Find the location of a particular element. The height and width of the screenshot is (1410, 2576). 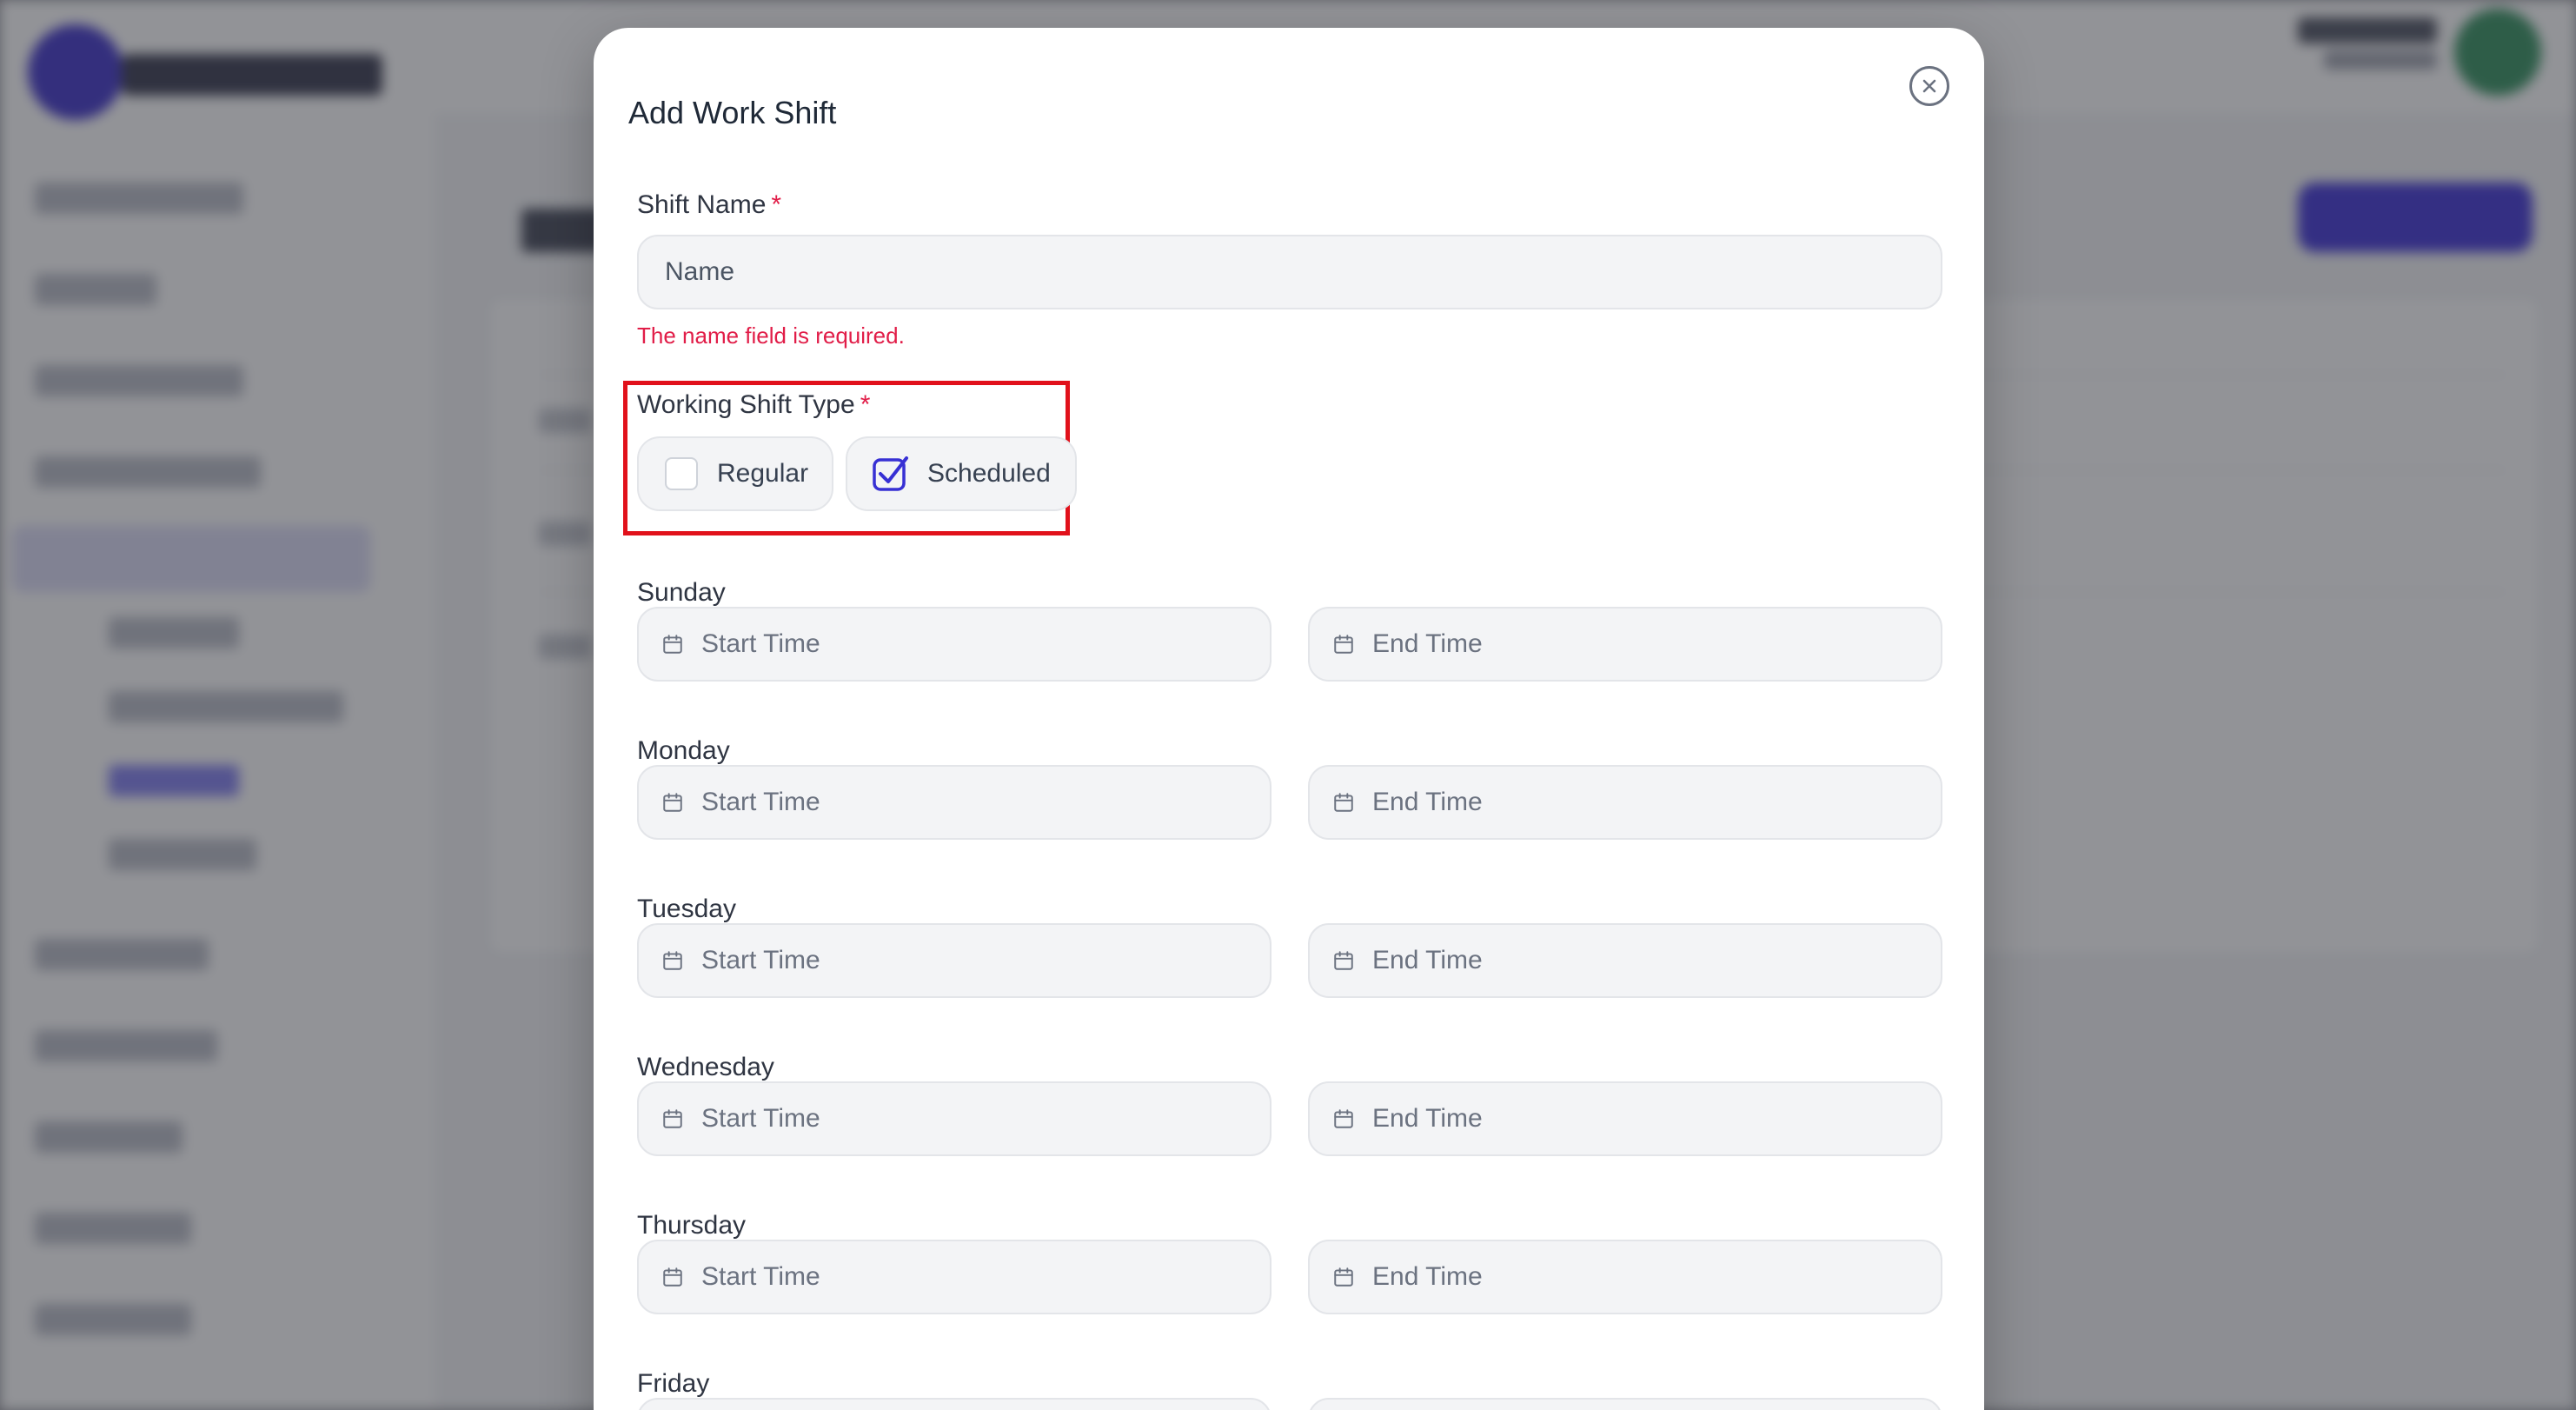

shift-name-error: The name field is required. is located at coordinates (771, 336).